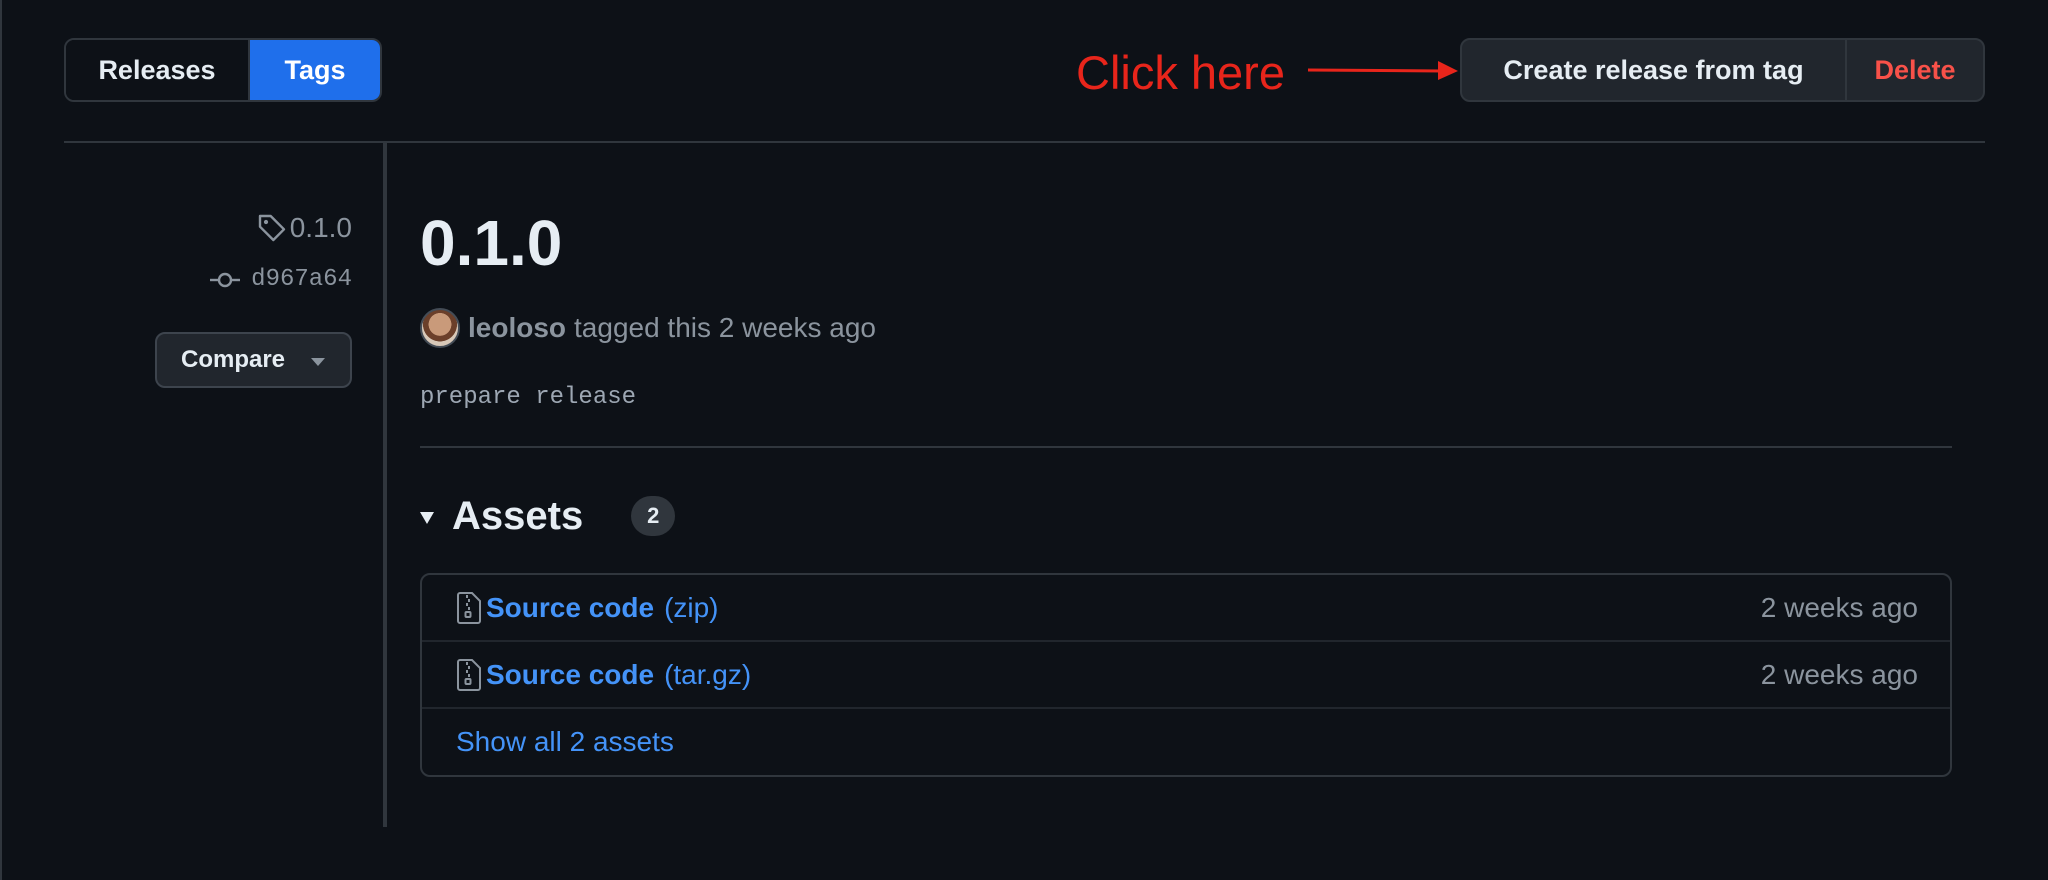 The image size is (2048, 880). Describe the element at coordinates (1382, 70) in the screenshot. I see `annotation-arrow-icon` at that location.